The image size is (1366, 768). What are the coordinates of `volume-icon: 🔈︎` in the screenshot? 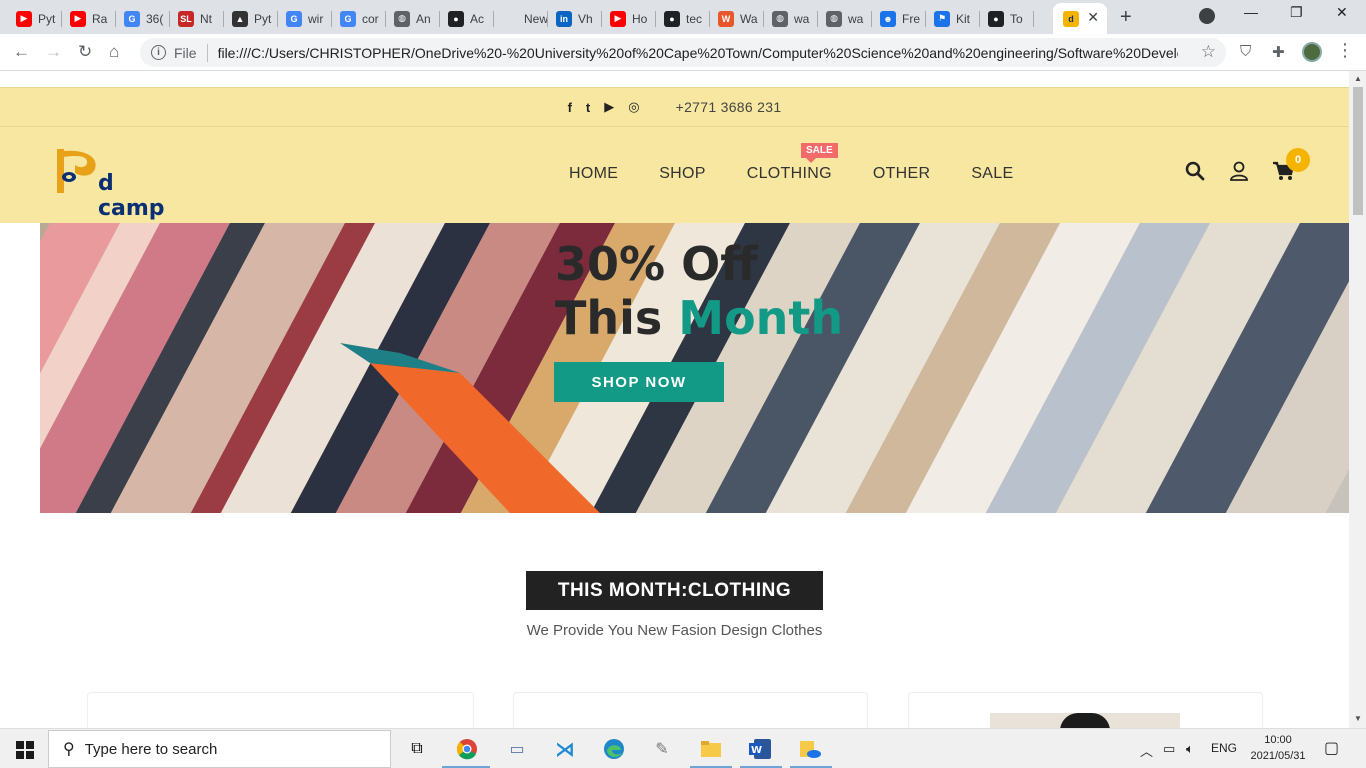 It's located at (1190, 749).